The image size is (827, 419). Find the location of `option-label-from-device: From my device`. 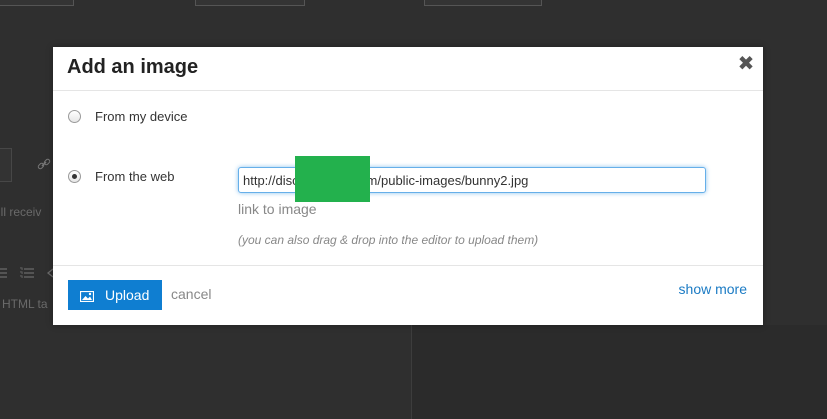

option-label-from-device: From my device is located at coordinates (141, 116).